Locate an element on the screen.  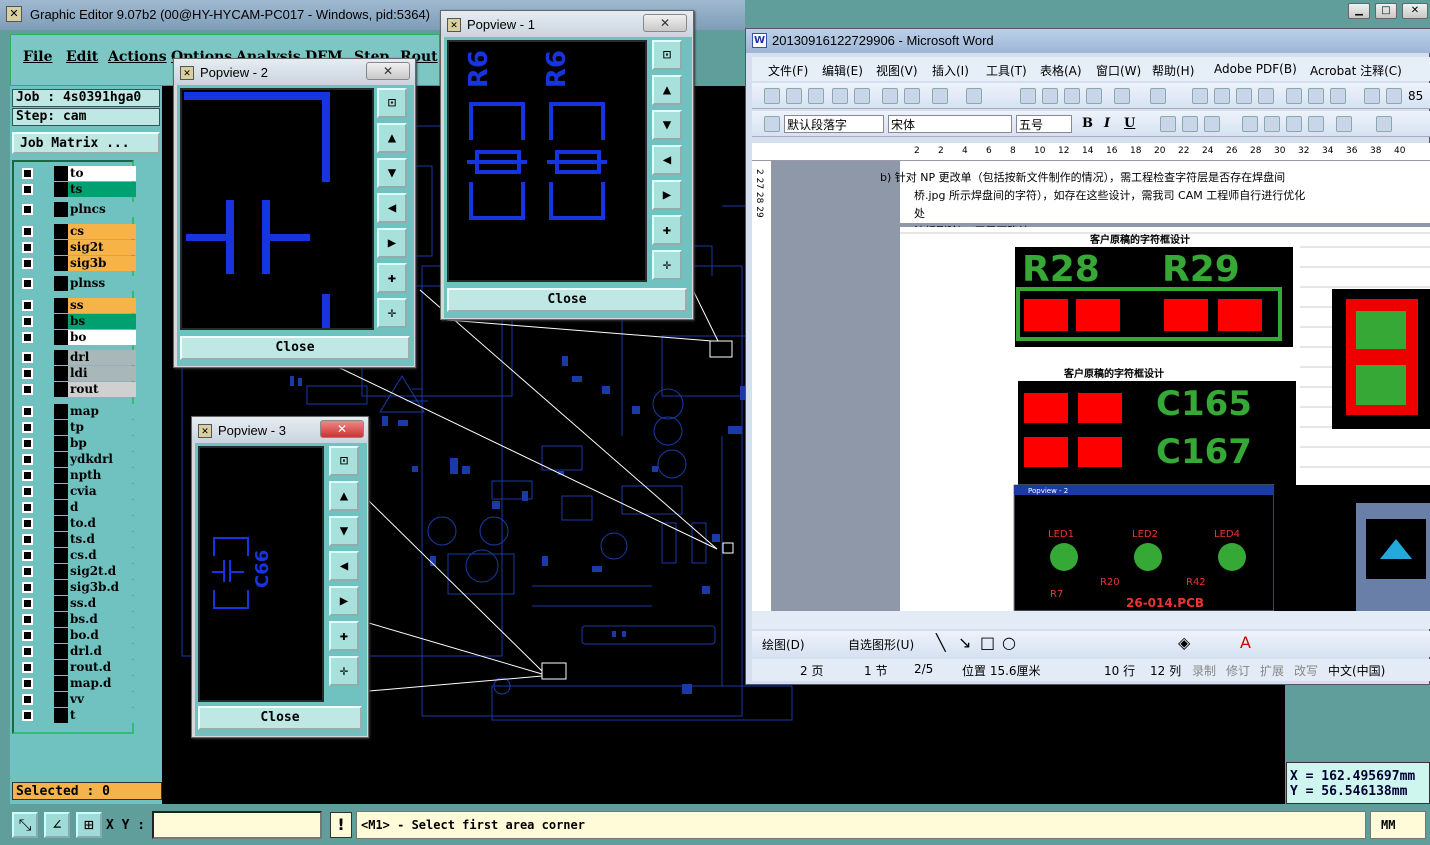
minimize-icon: ▁ is located at coordinates (1359, 11).